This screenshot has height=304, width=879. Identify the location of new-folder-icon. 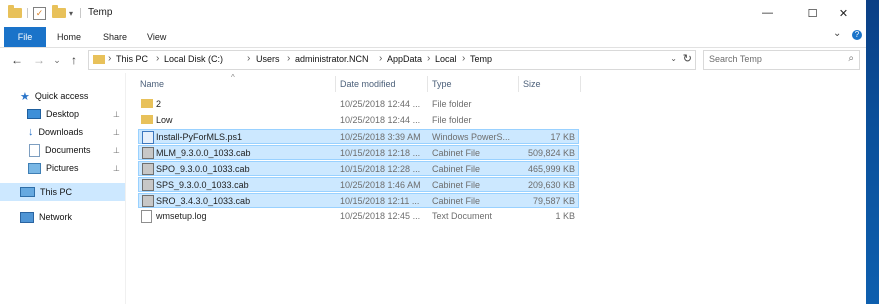
(59, 12).